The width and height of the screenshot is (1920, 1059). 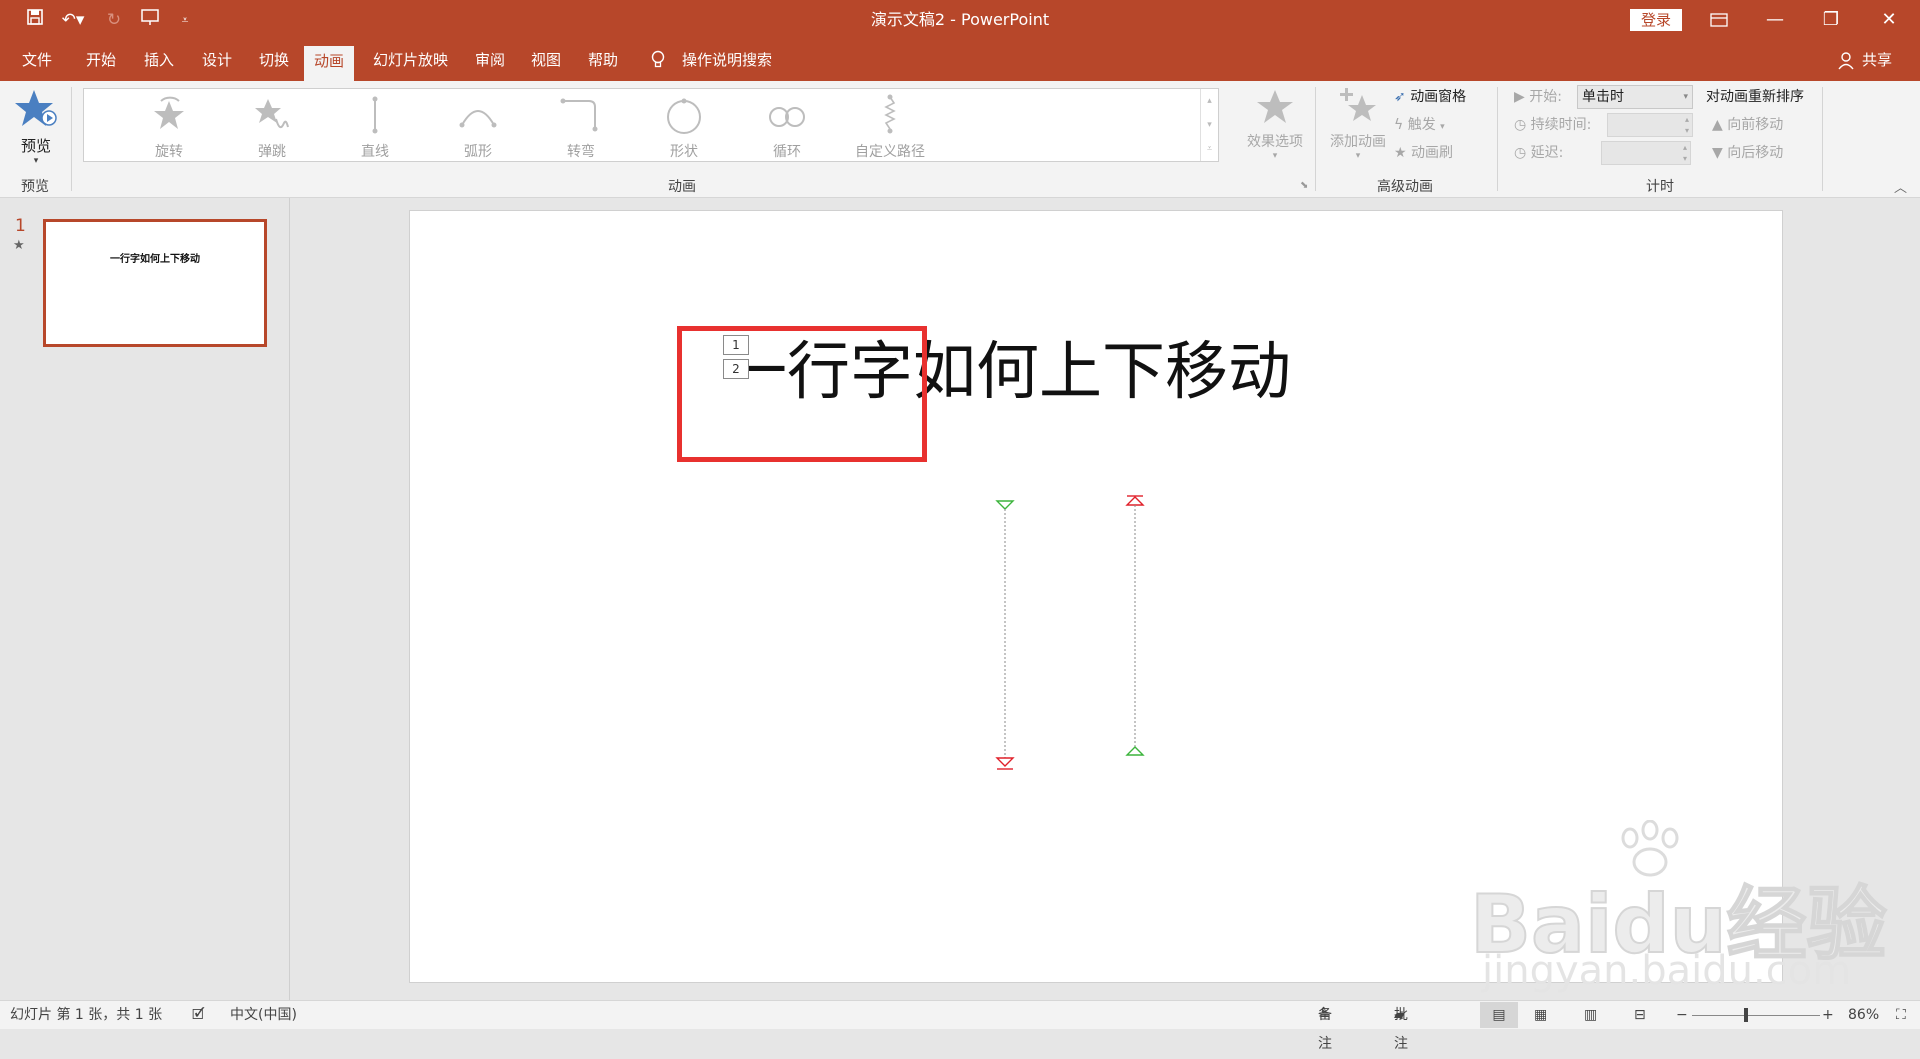 What do you see at coordinates (198, 1015) in the screenshot?
I see `spell-check-icon: 🗹` at bounding box center [198, 1015].